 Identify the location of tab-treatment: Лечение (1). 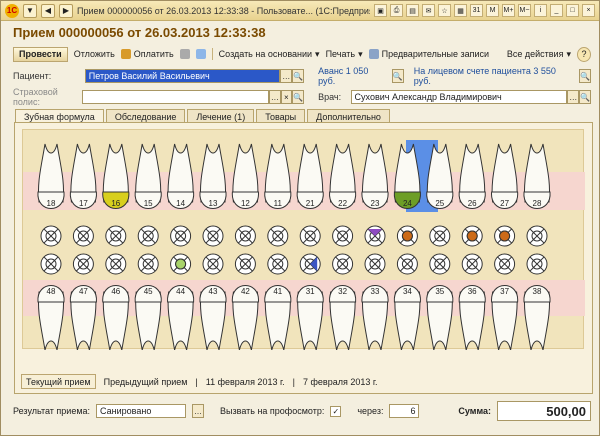
(221, 116).